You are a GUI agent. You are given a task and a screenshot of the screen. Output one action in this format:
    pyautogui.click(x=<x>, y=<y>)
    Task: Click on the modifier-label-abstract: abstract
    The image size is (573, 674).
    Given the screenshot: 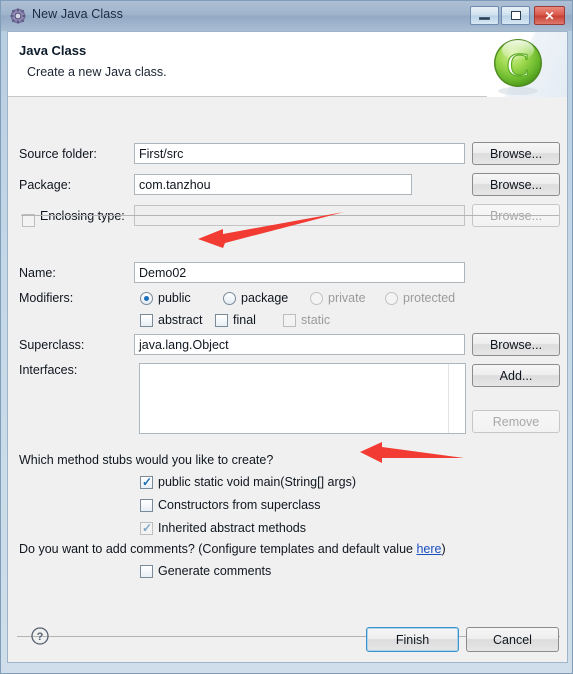 What is the action you would take?
    pyautogui.click(x=180, y=320)
    